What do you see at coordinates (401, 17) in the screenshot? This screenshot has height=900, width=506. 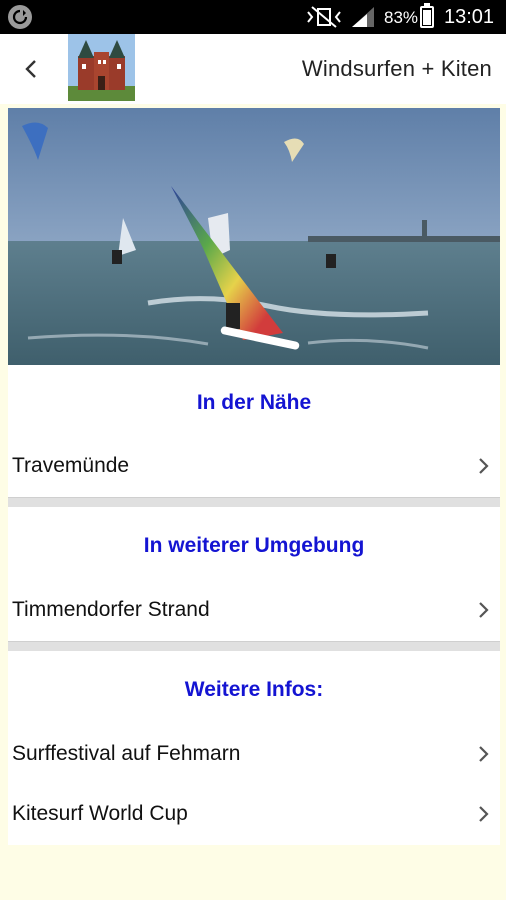 I see `battery-percent: 83%` at bounding box center [401, 17].